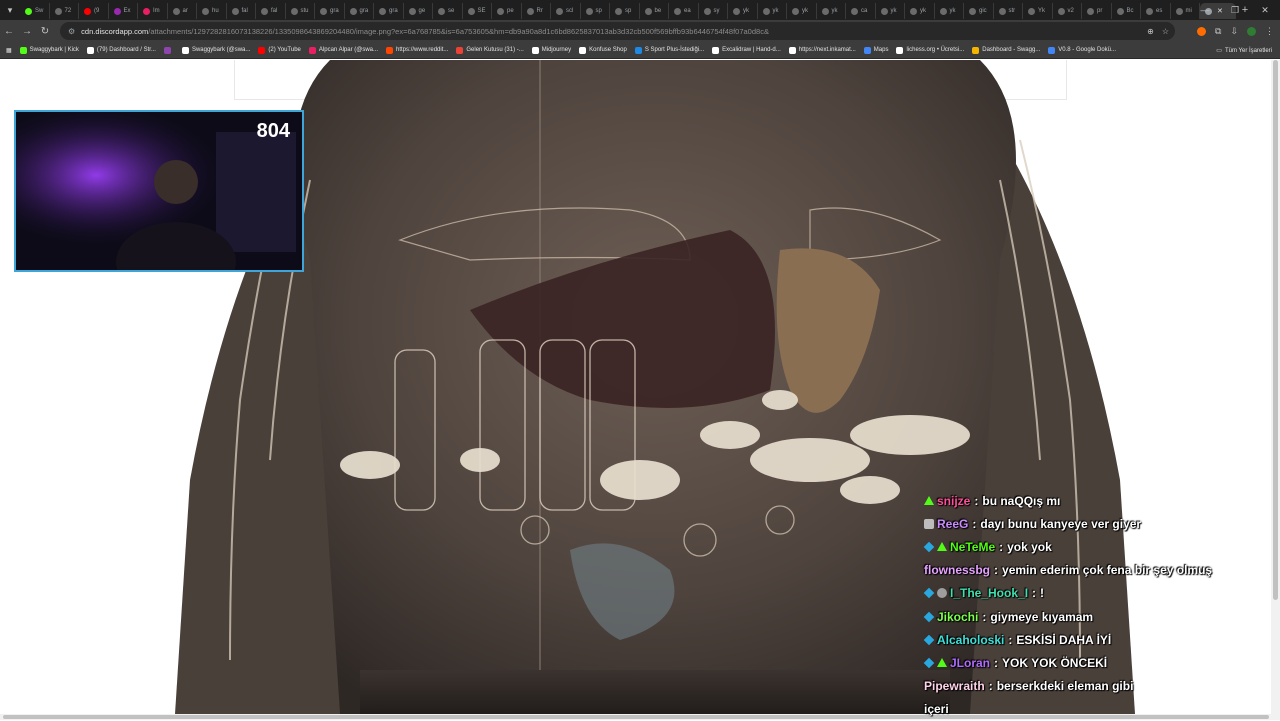  I want to click on bookmark-item: Konfuse Shop, so click(603, 50).